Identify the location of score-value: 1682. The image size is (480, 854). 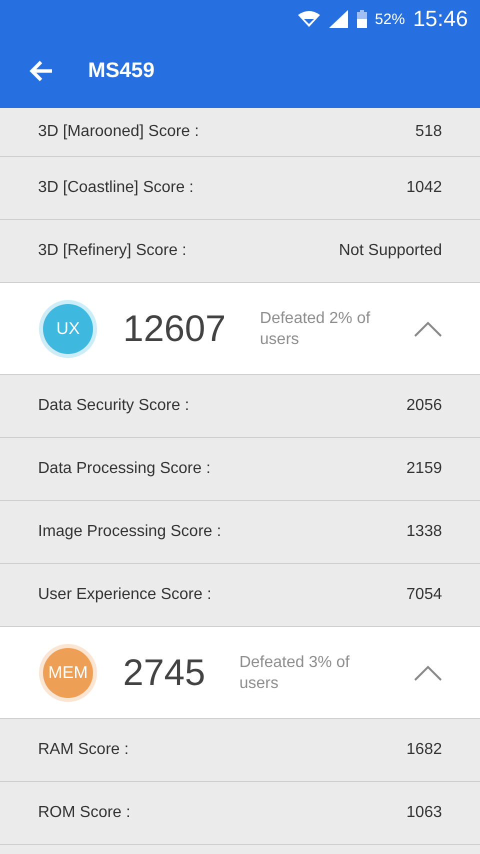
(424, 750).